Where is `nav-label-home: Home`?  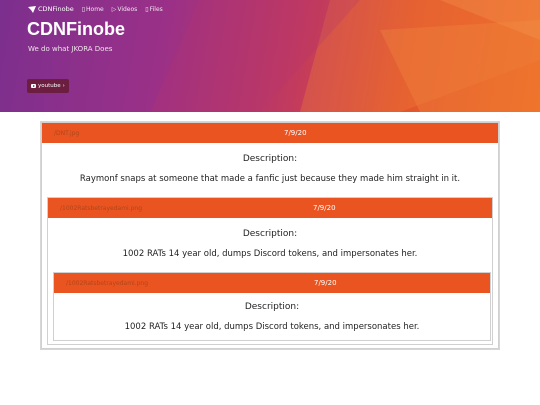 nav-label-home: Home is located at coordinates (95, 9).